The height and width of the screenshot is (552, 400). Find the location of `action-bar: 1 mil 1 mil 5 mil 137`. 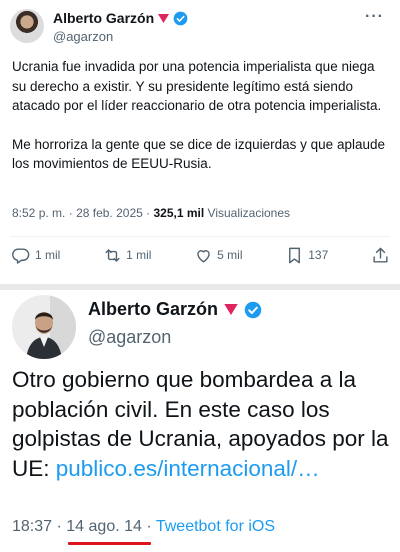

action-bar: 1 mil 1 mil 5 mil 137 is located at coordinates (201, 255).